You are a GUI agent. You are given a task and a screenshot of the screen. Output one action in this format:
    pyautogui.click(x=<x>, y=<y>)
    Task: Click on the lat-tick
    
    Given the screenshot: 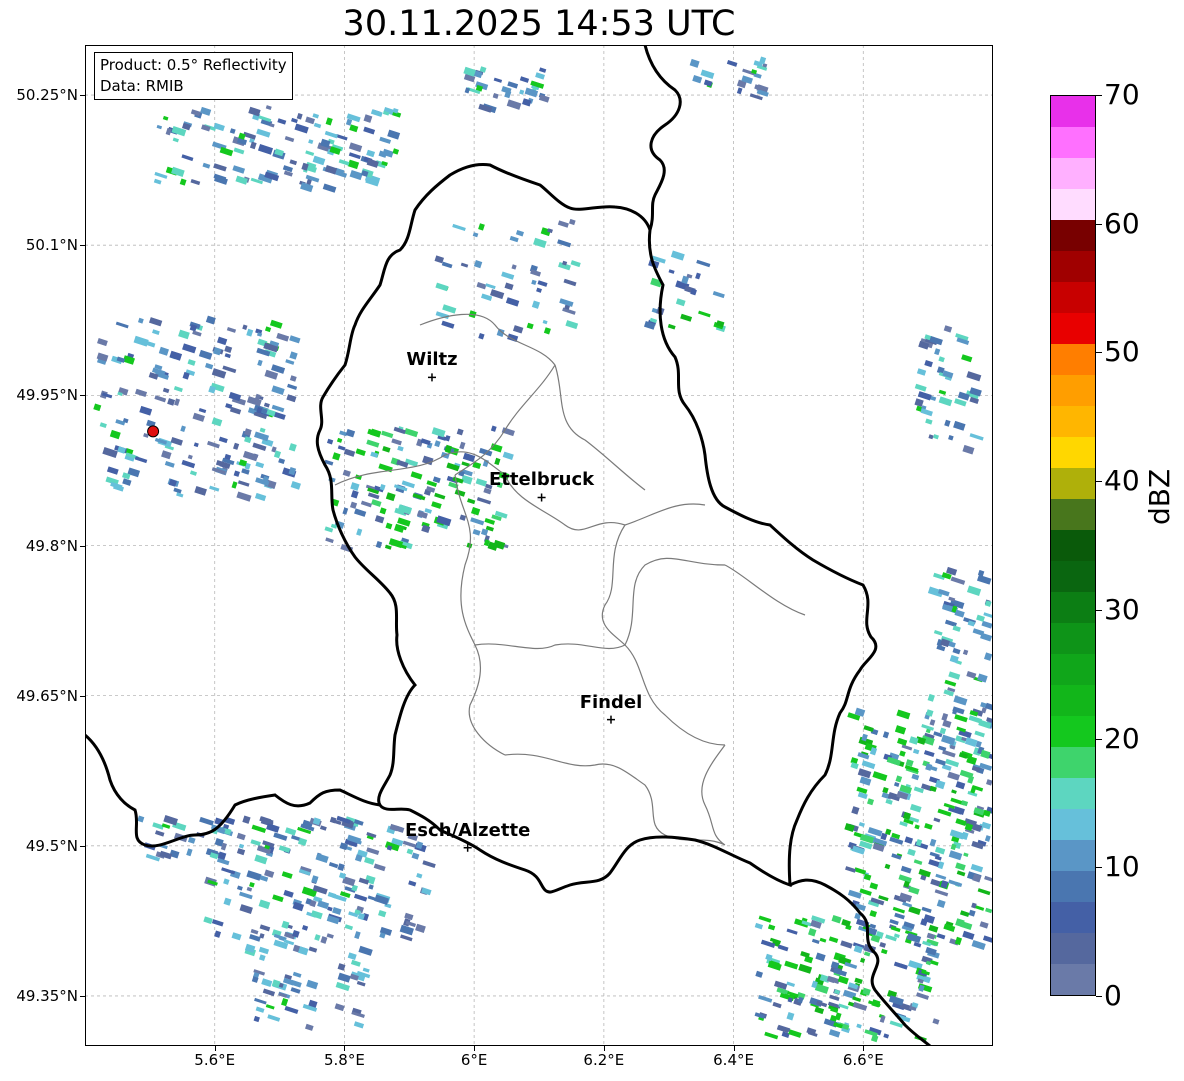 What is the action you would take?
    pyautogui.click(x=82, y=996)
    